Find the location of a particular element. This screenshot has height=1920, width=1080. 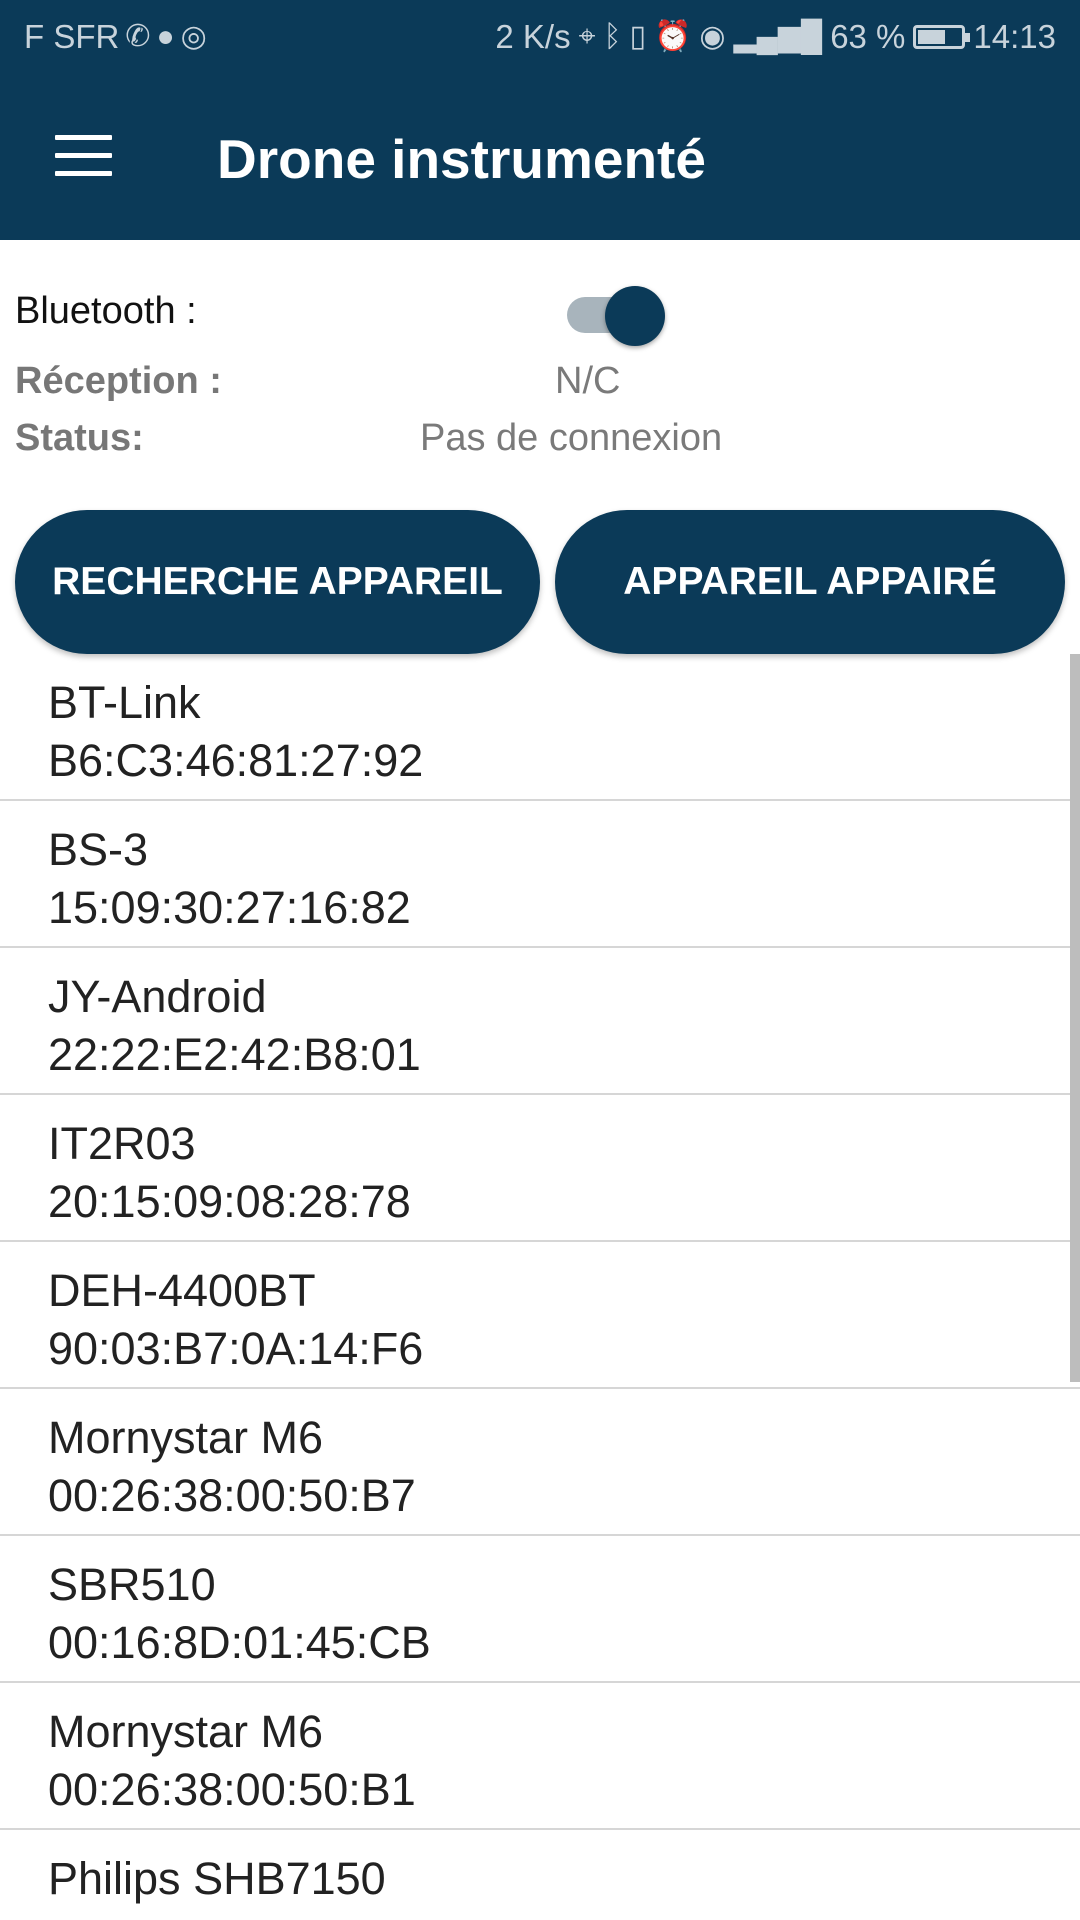

device-address: 00:26:38:00:50:B1 is located at coordinates (232, 1789).